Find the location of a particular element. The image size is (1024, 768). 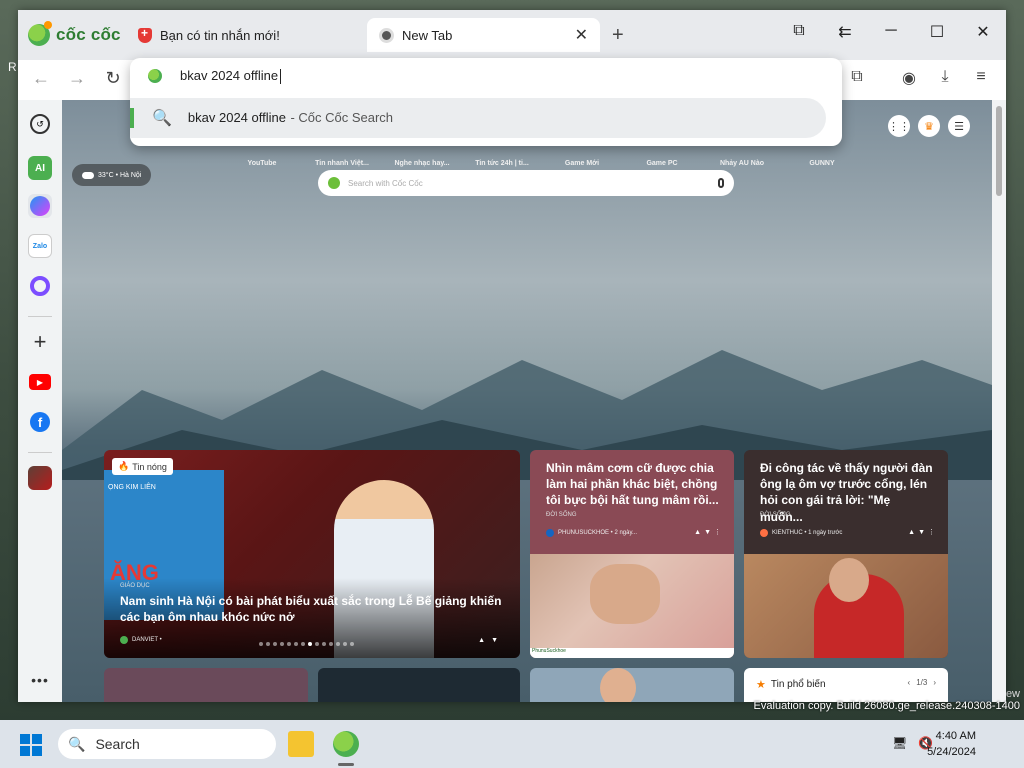

coccoc-logo: cốc cốc is located at coordinates (74, 33).